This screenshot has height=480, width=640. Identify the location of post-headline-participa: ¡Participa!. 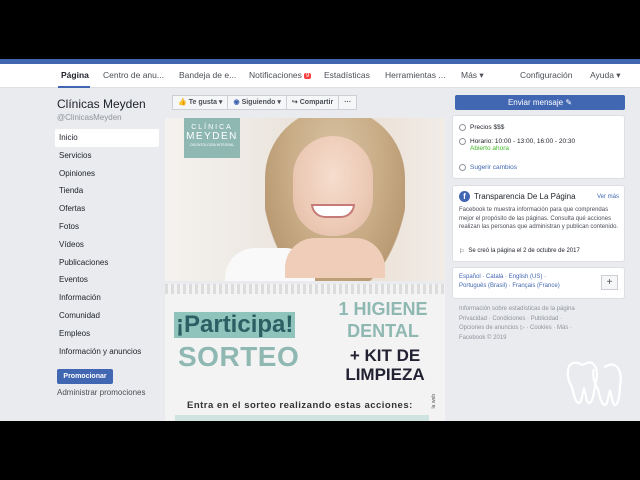
(235, 324).